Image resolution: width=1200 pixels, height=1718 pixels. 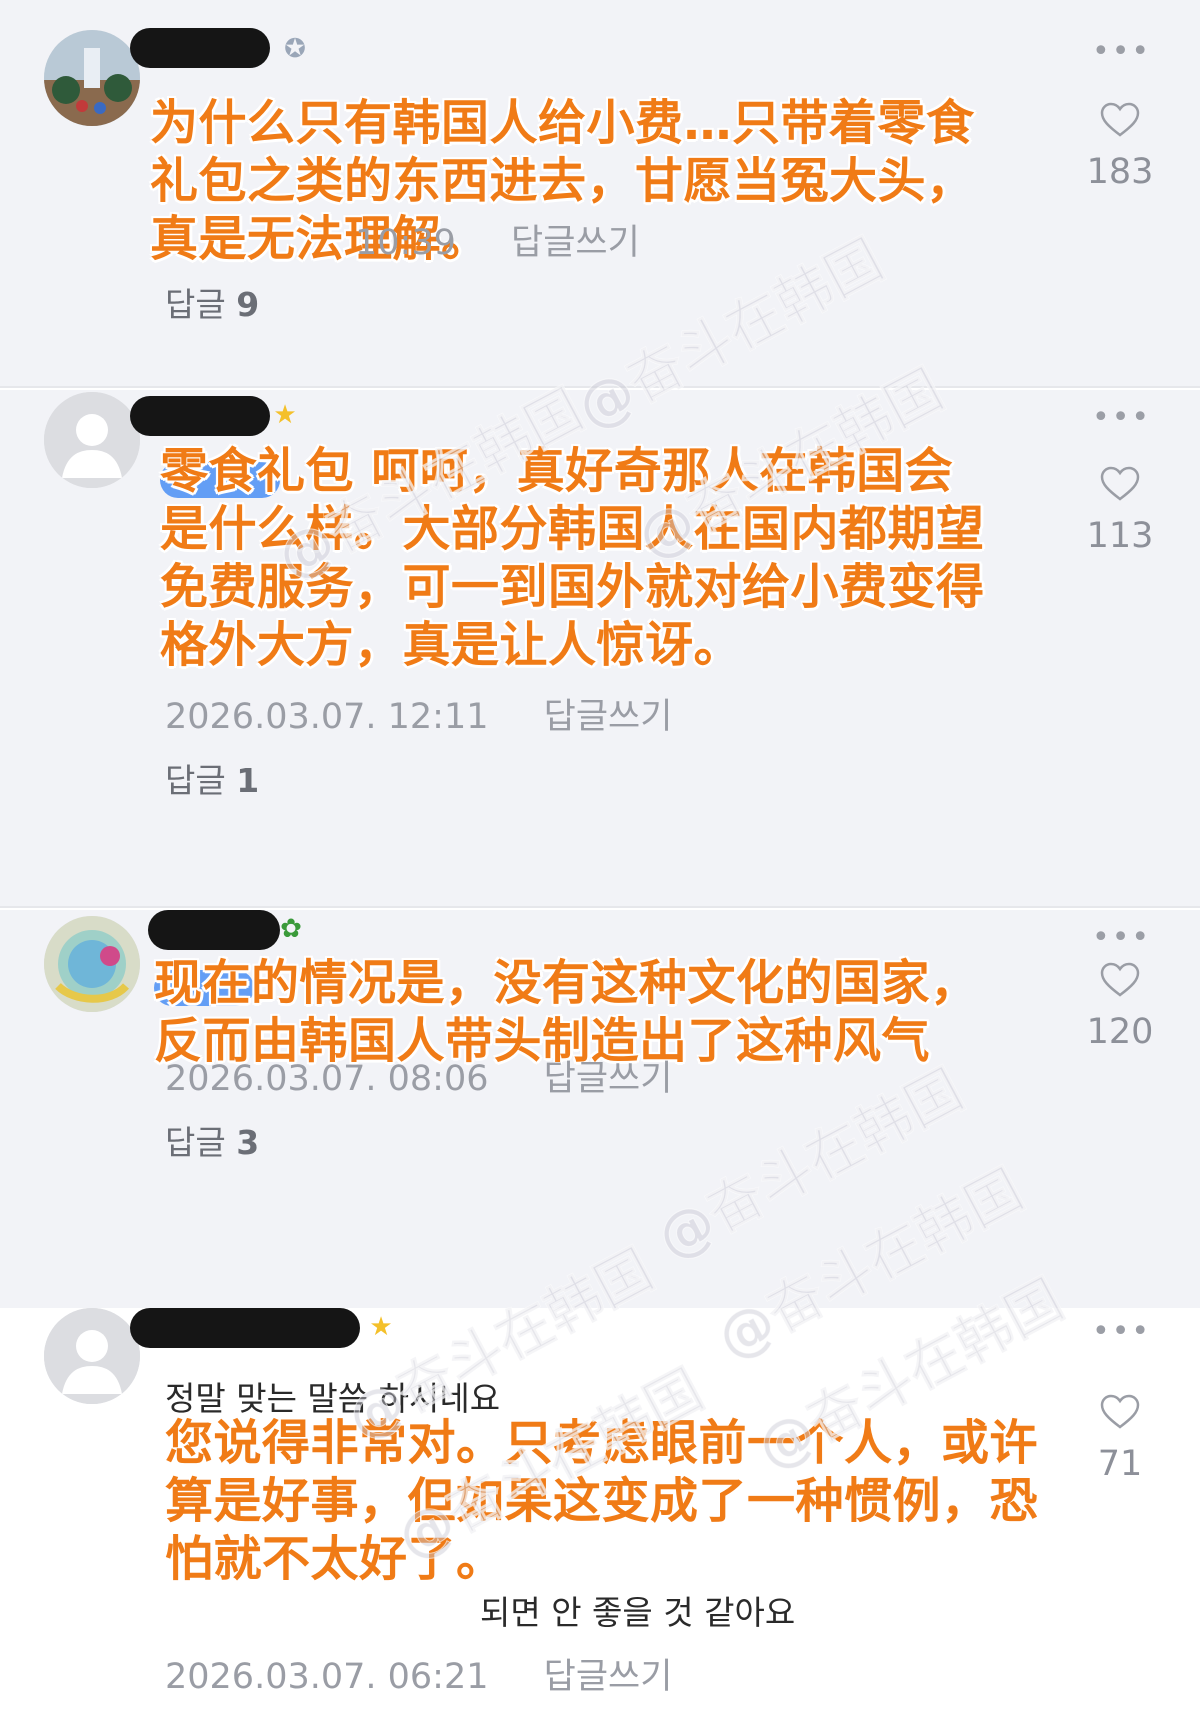 I want to click on medal-badge-icon: ✪, so click(x=295, y=49).